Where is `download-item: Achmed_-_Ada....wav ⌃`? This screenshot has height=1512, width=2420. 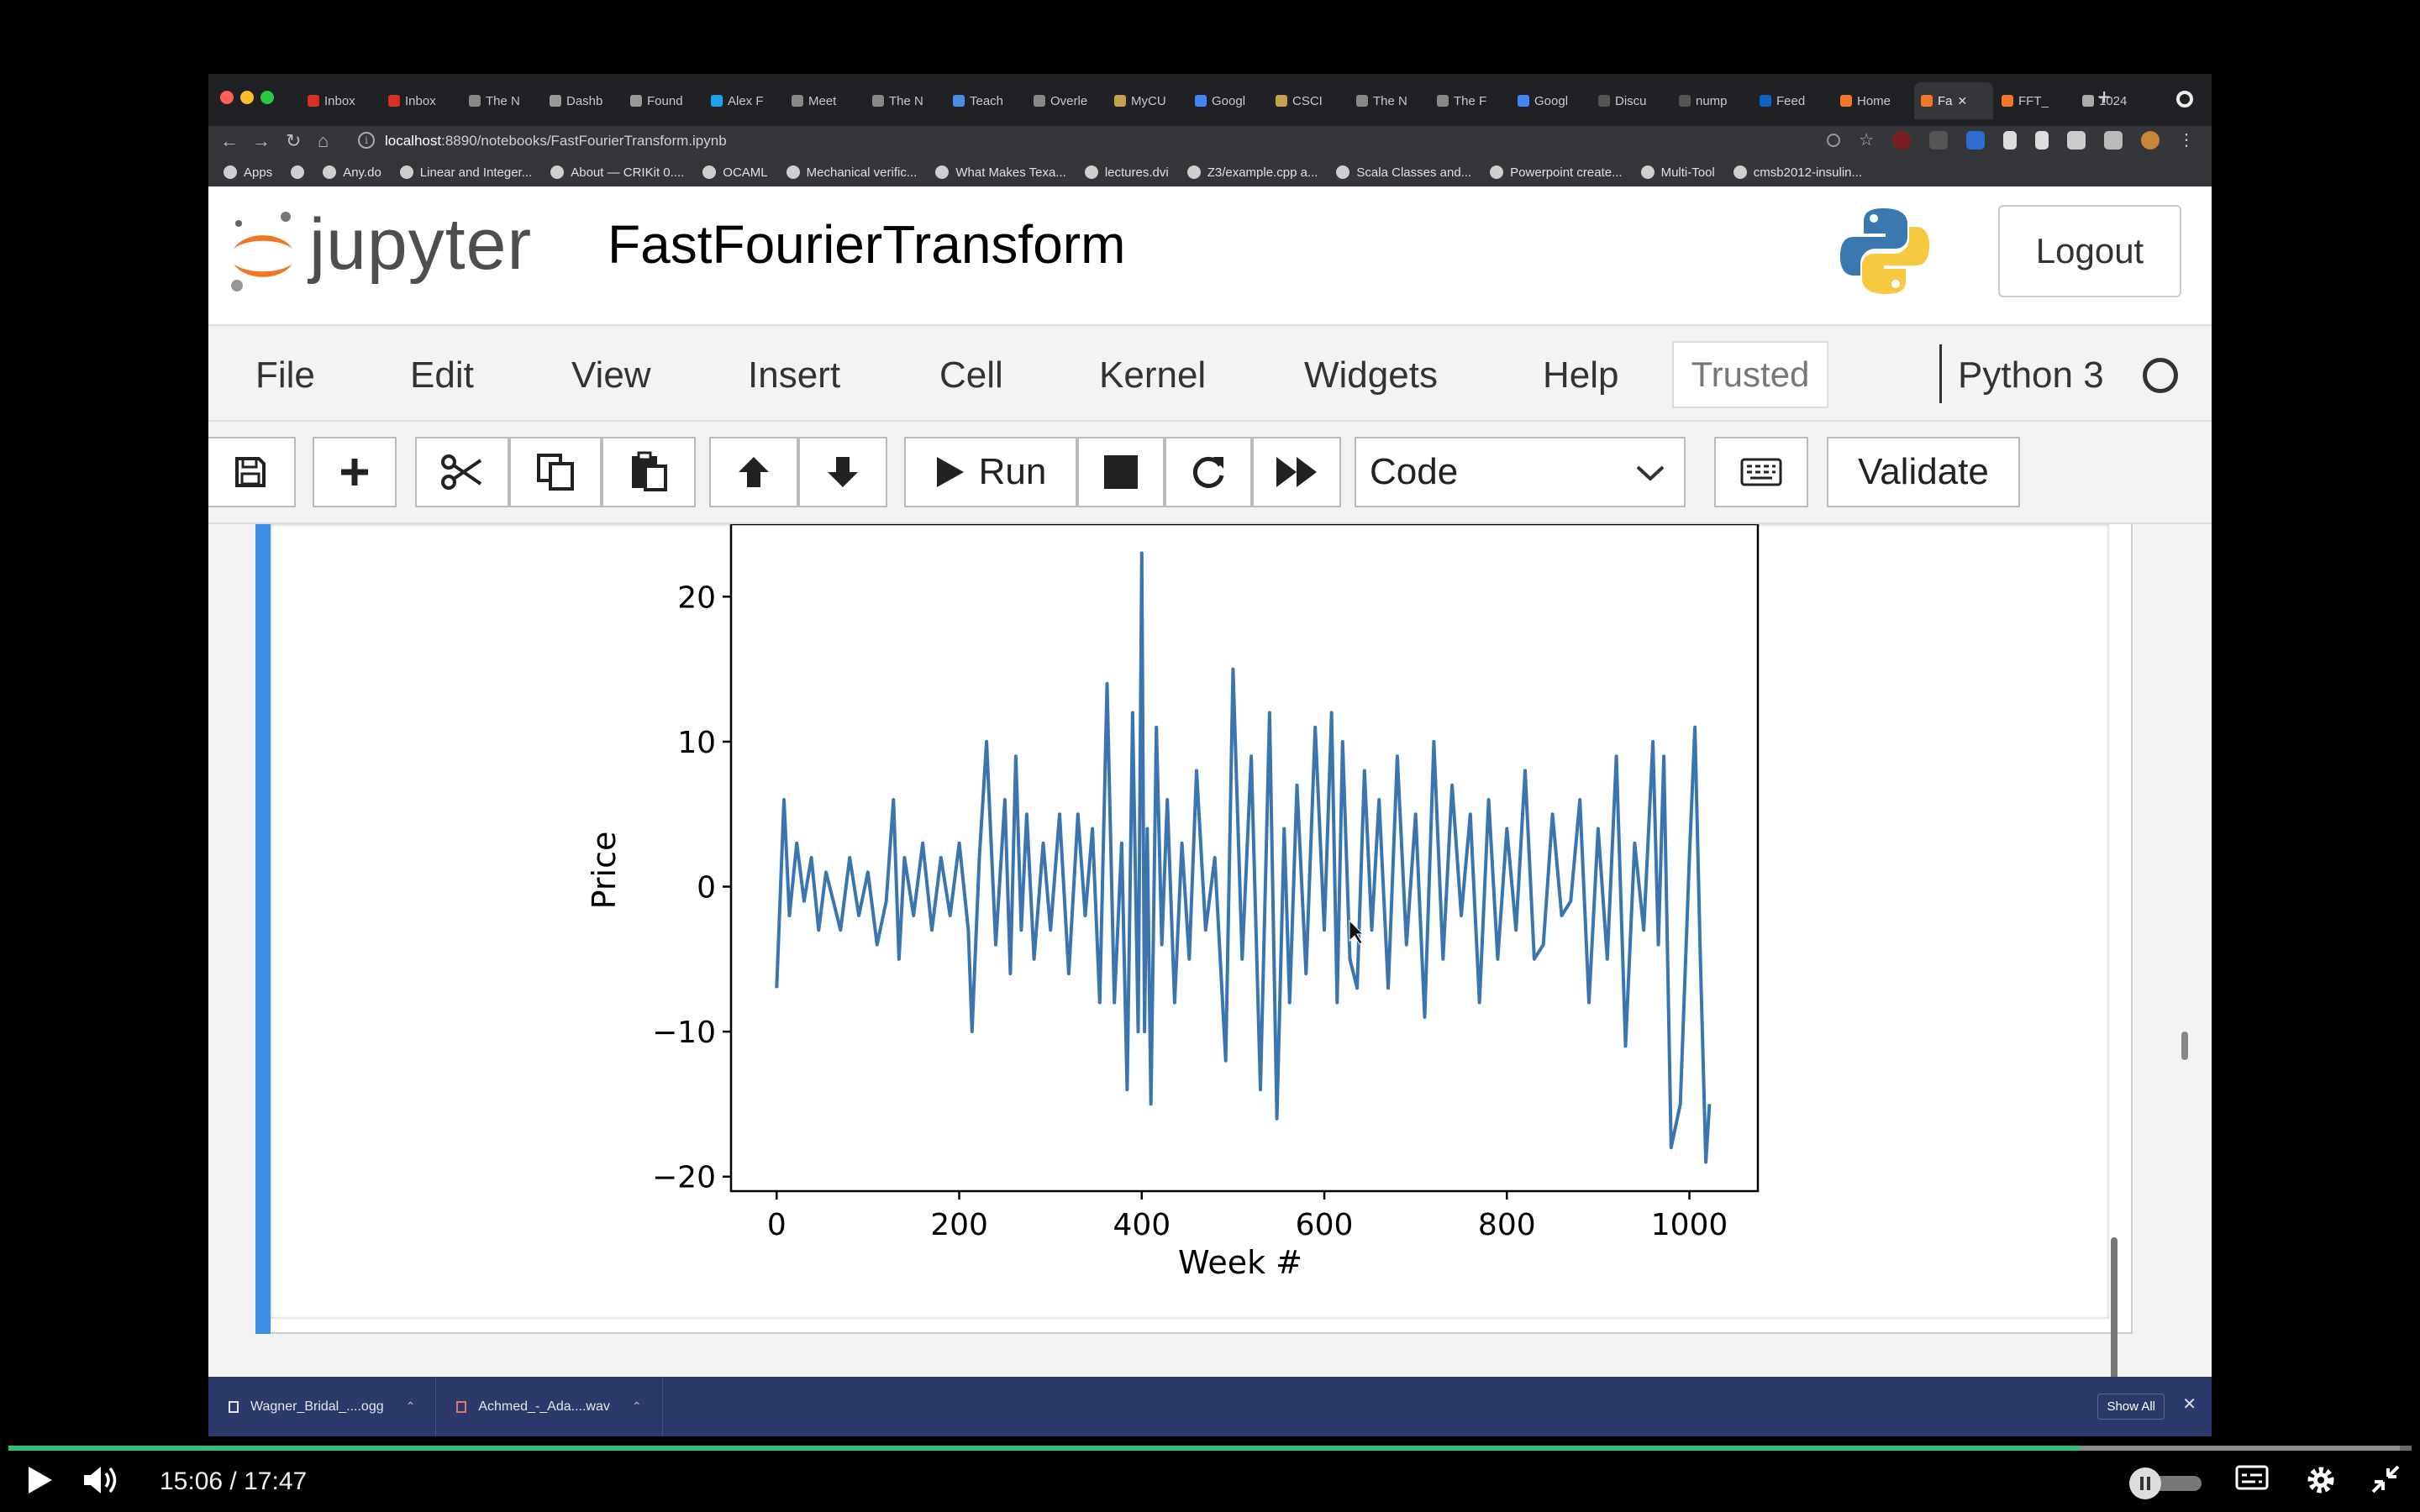
download-item: Achmed_-_Ada....wav ⌃ is located at coordinates (549, 1406).